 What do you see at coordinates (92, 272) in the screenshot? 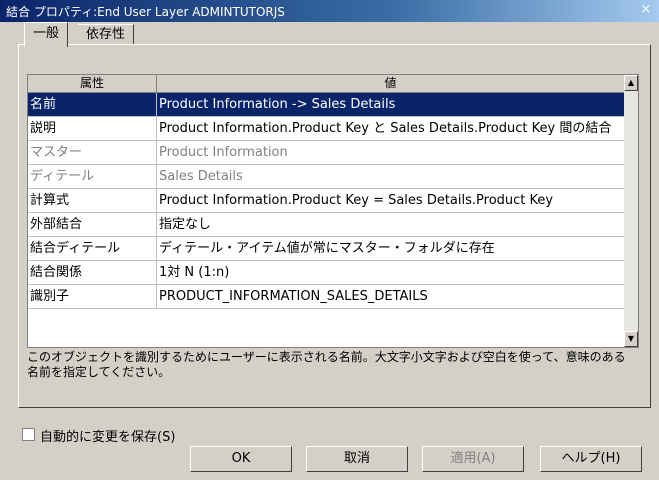
I see `property-label: 結合関係` at bounding box center [92, 272].